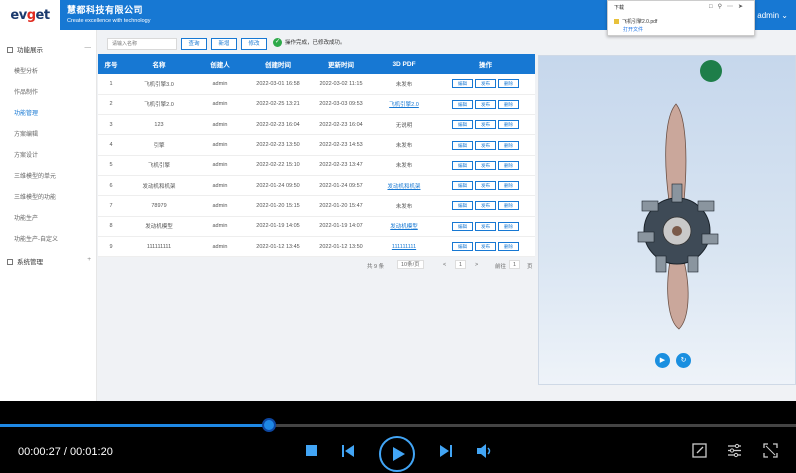  What do you see at coordinates (410, 264) in the screenshot?
I see `page-size-select: 10条/页` at bounding box center [410, 264].